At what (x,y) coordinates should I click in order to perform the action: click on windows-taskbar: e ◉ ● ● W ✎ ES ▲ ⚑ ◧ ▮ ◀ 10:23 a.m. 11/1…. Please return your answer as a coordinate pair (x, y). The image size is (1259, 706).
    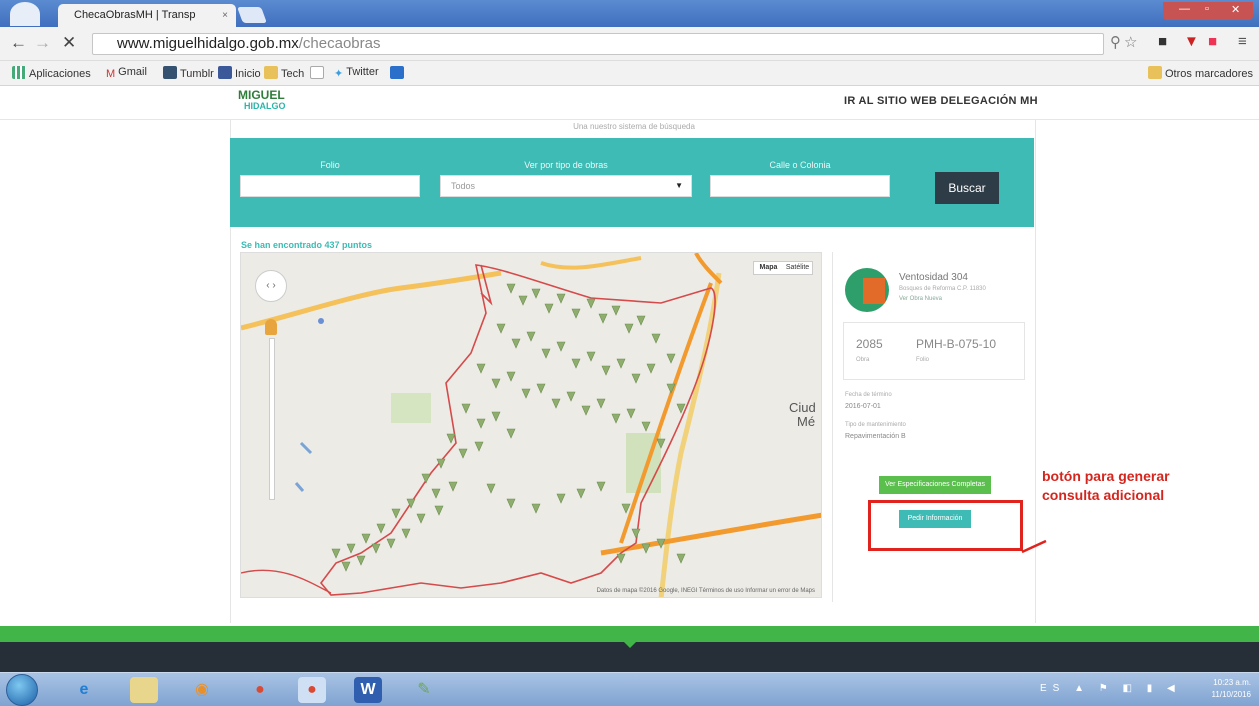
    Looking at the image, I should click on (629, 689).